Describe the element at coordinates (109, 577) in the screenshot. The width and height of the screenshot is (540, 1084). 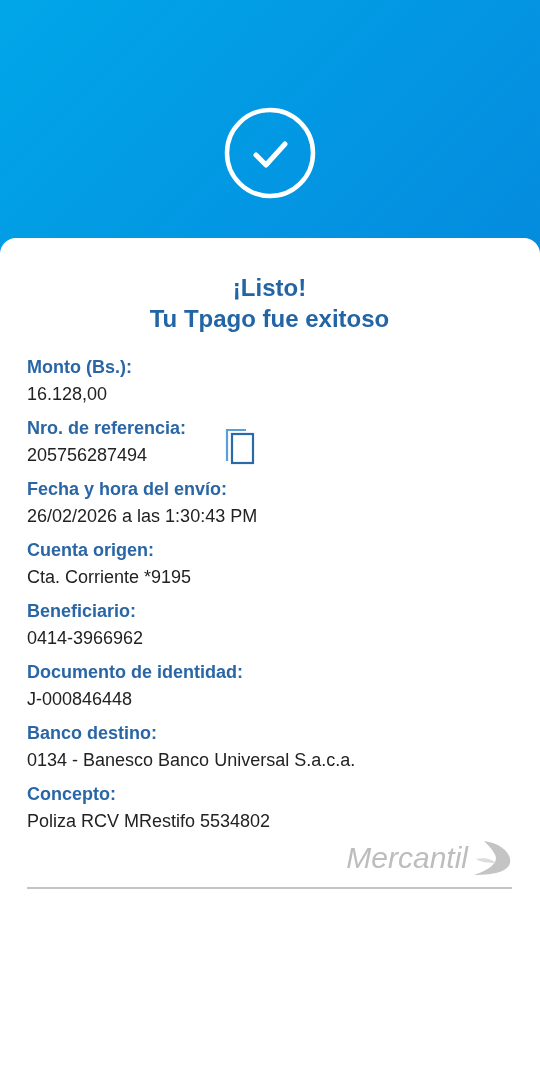
I see `field-value: Cta. Corriente *9195` at that location.